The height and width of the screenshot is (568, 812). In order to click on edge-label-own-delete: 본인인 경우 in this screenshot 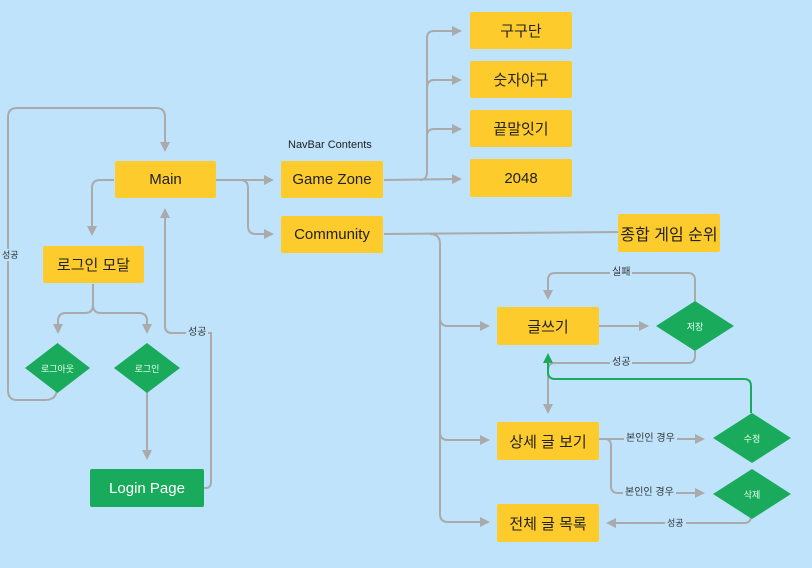, I will do `click(649, 493)`.